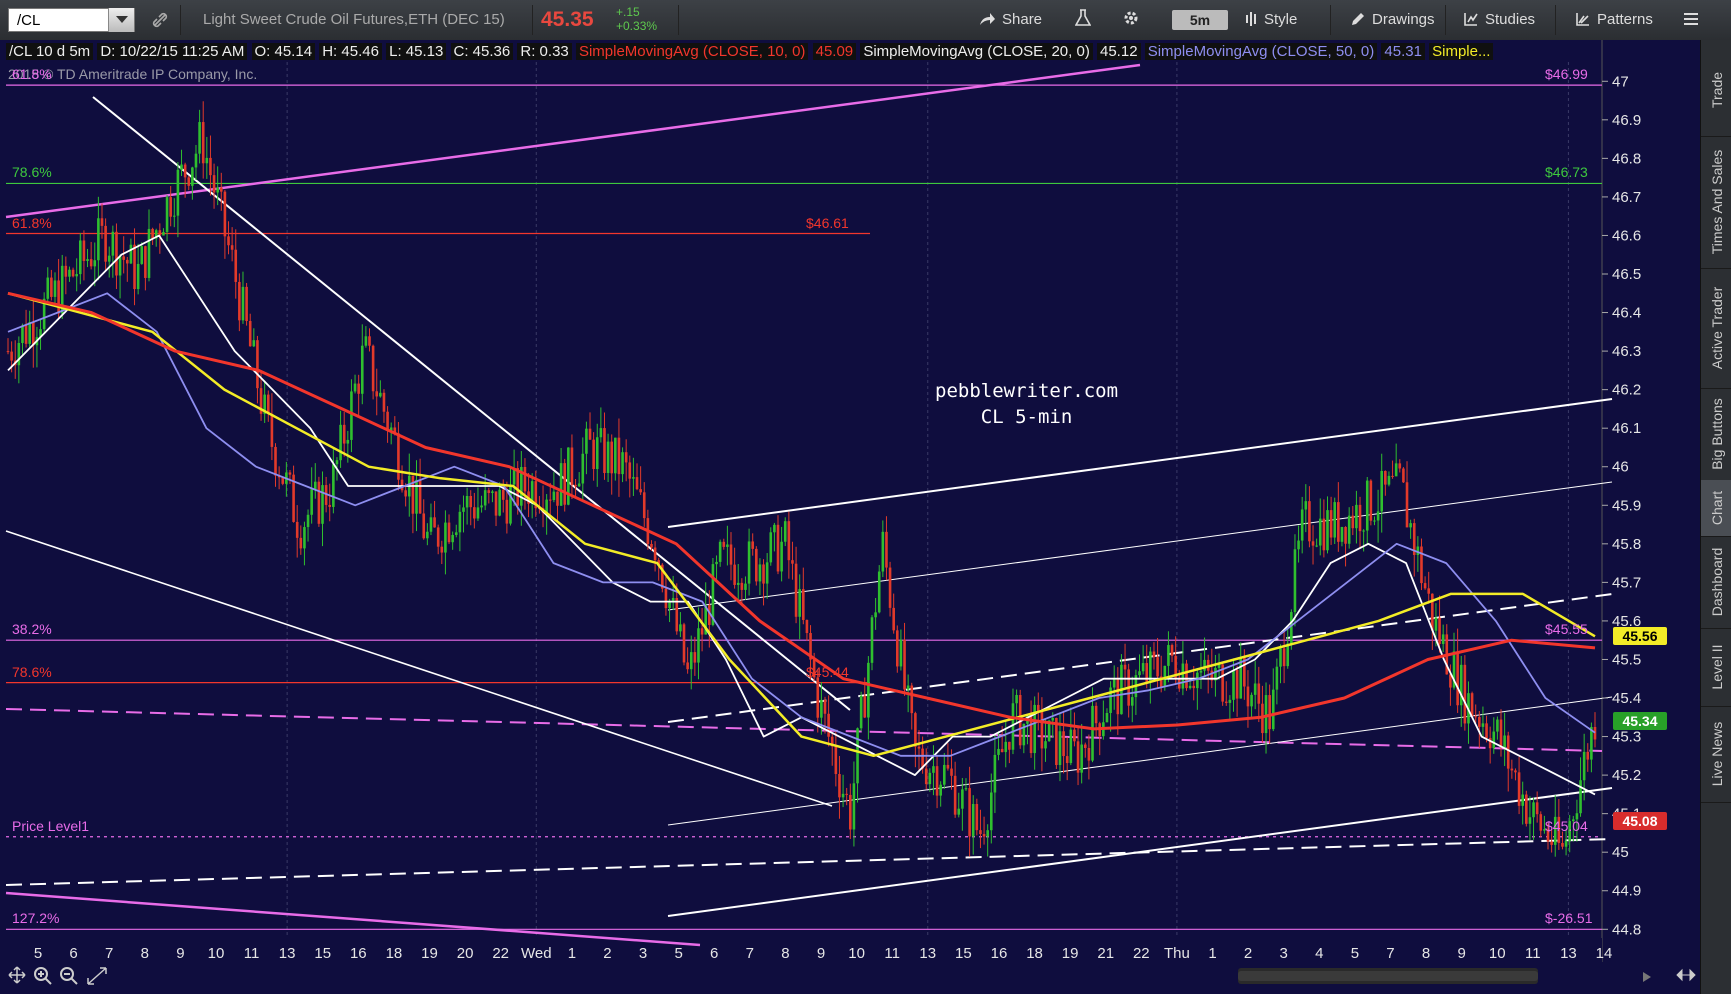 This screenshot has width=1731, height=994. What do you see at coordinates (1694, 20) in the screenshot?
I see `menu-button` at bounding box center [1694, 20].